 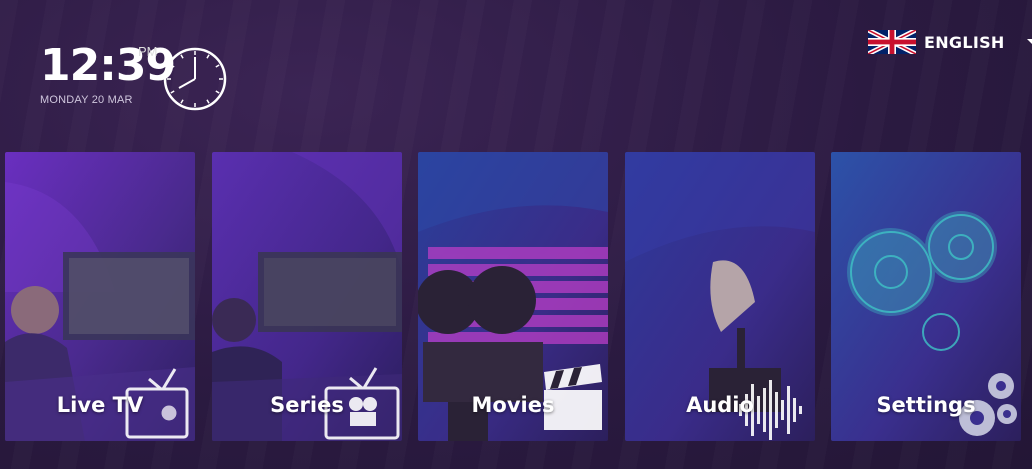 I want to click on tile-settings: Settings, so click(x=926, y=296).